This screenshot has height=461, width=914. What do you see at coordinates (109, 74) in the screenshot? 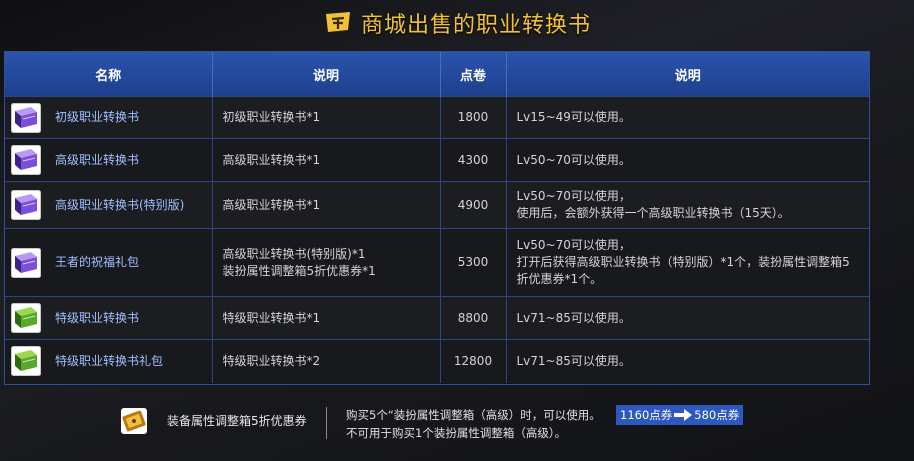
I see `column-header-name: 名称` at bounding box center [109, 74].